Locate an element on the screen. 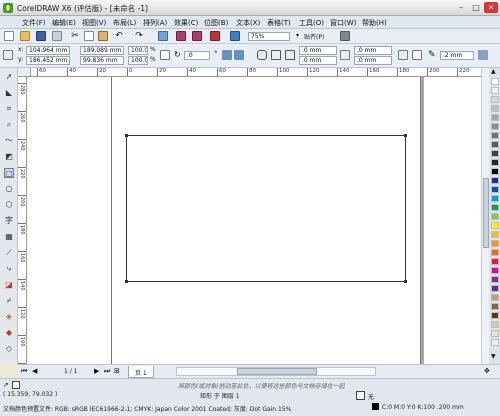 This screenshot has width=500, height=416. pick-tool-icon: ➚ is located at coordinates (9, 77).